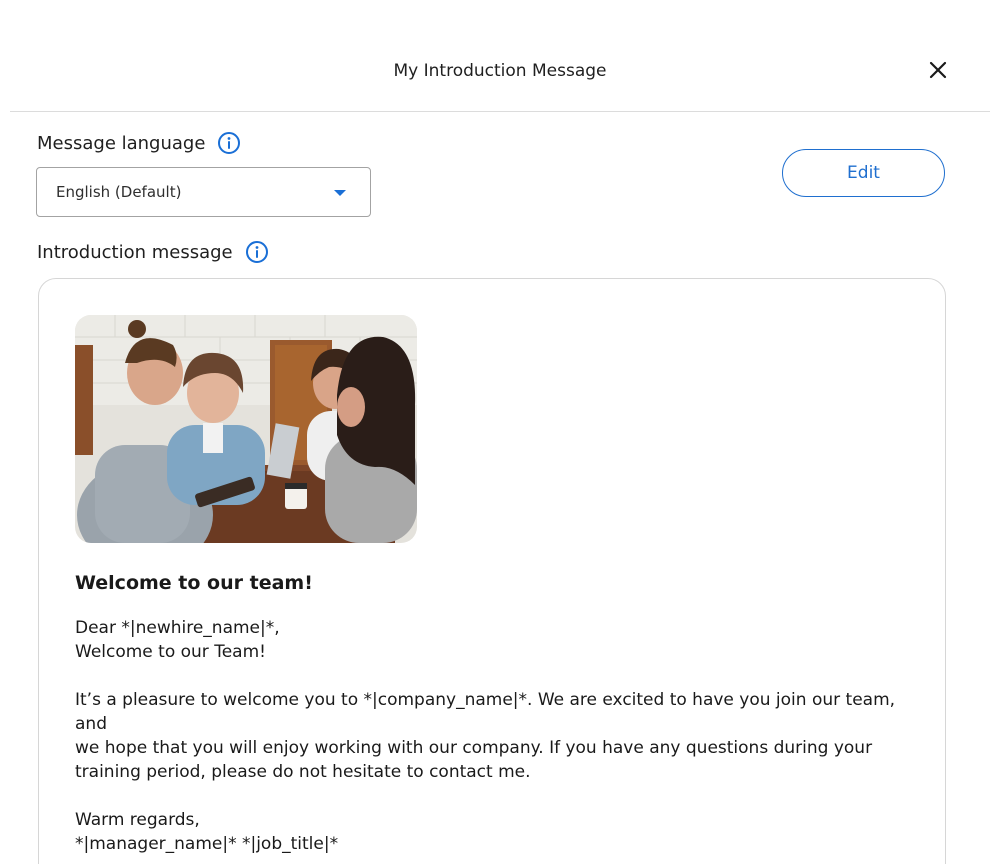  I want to click on dialog-title: My Introduction Message, so click(500, 71).